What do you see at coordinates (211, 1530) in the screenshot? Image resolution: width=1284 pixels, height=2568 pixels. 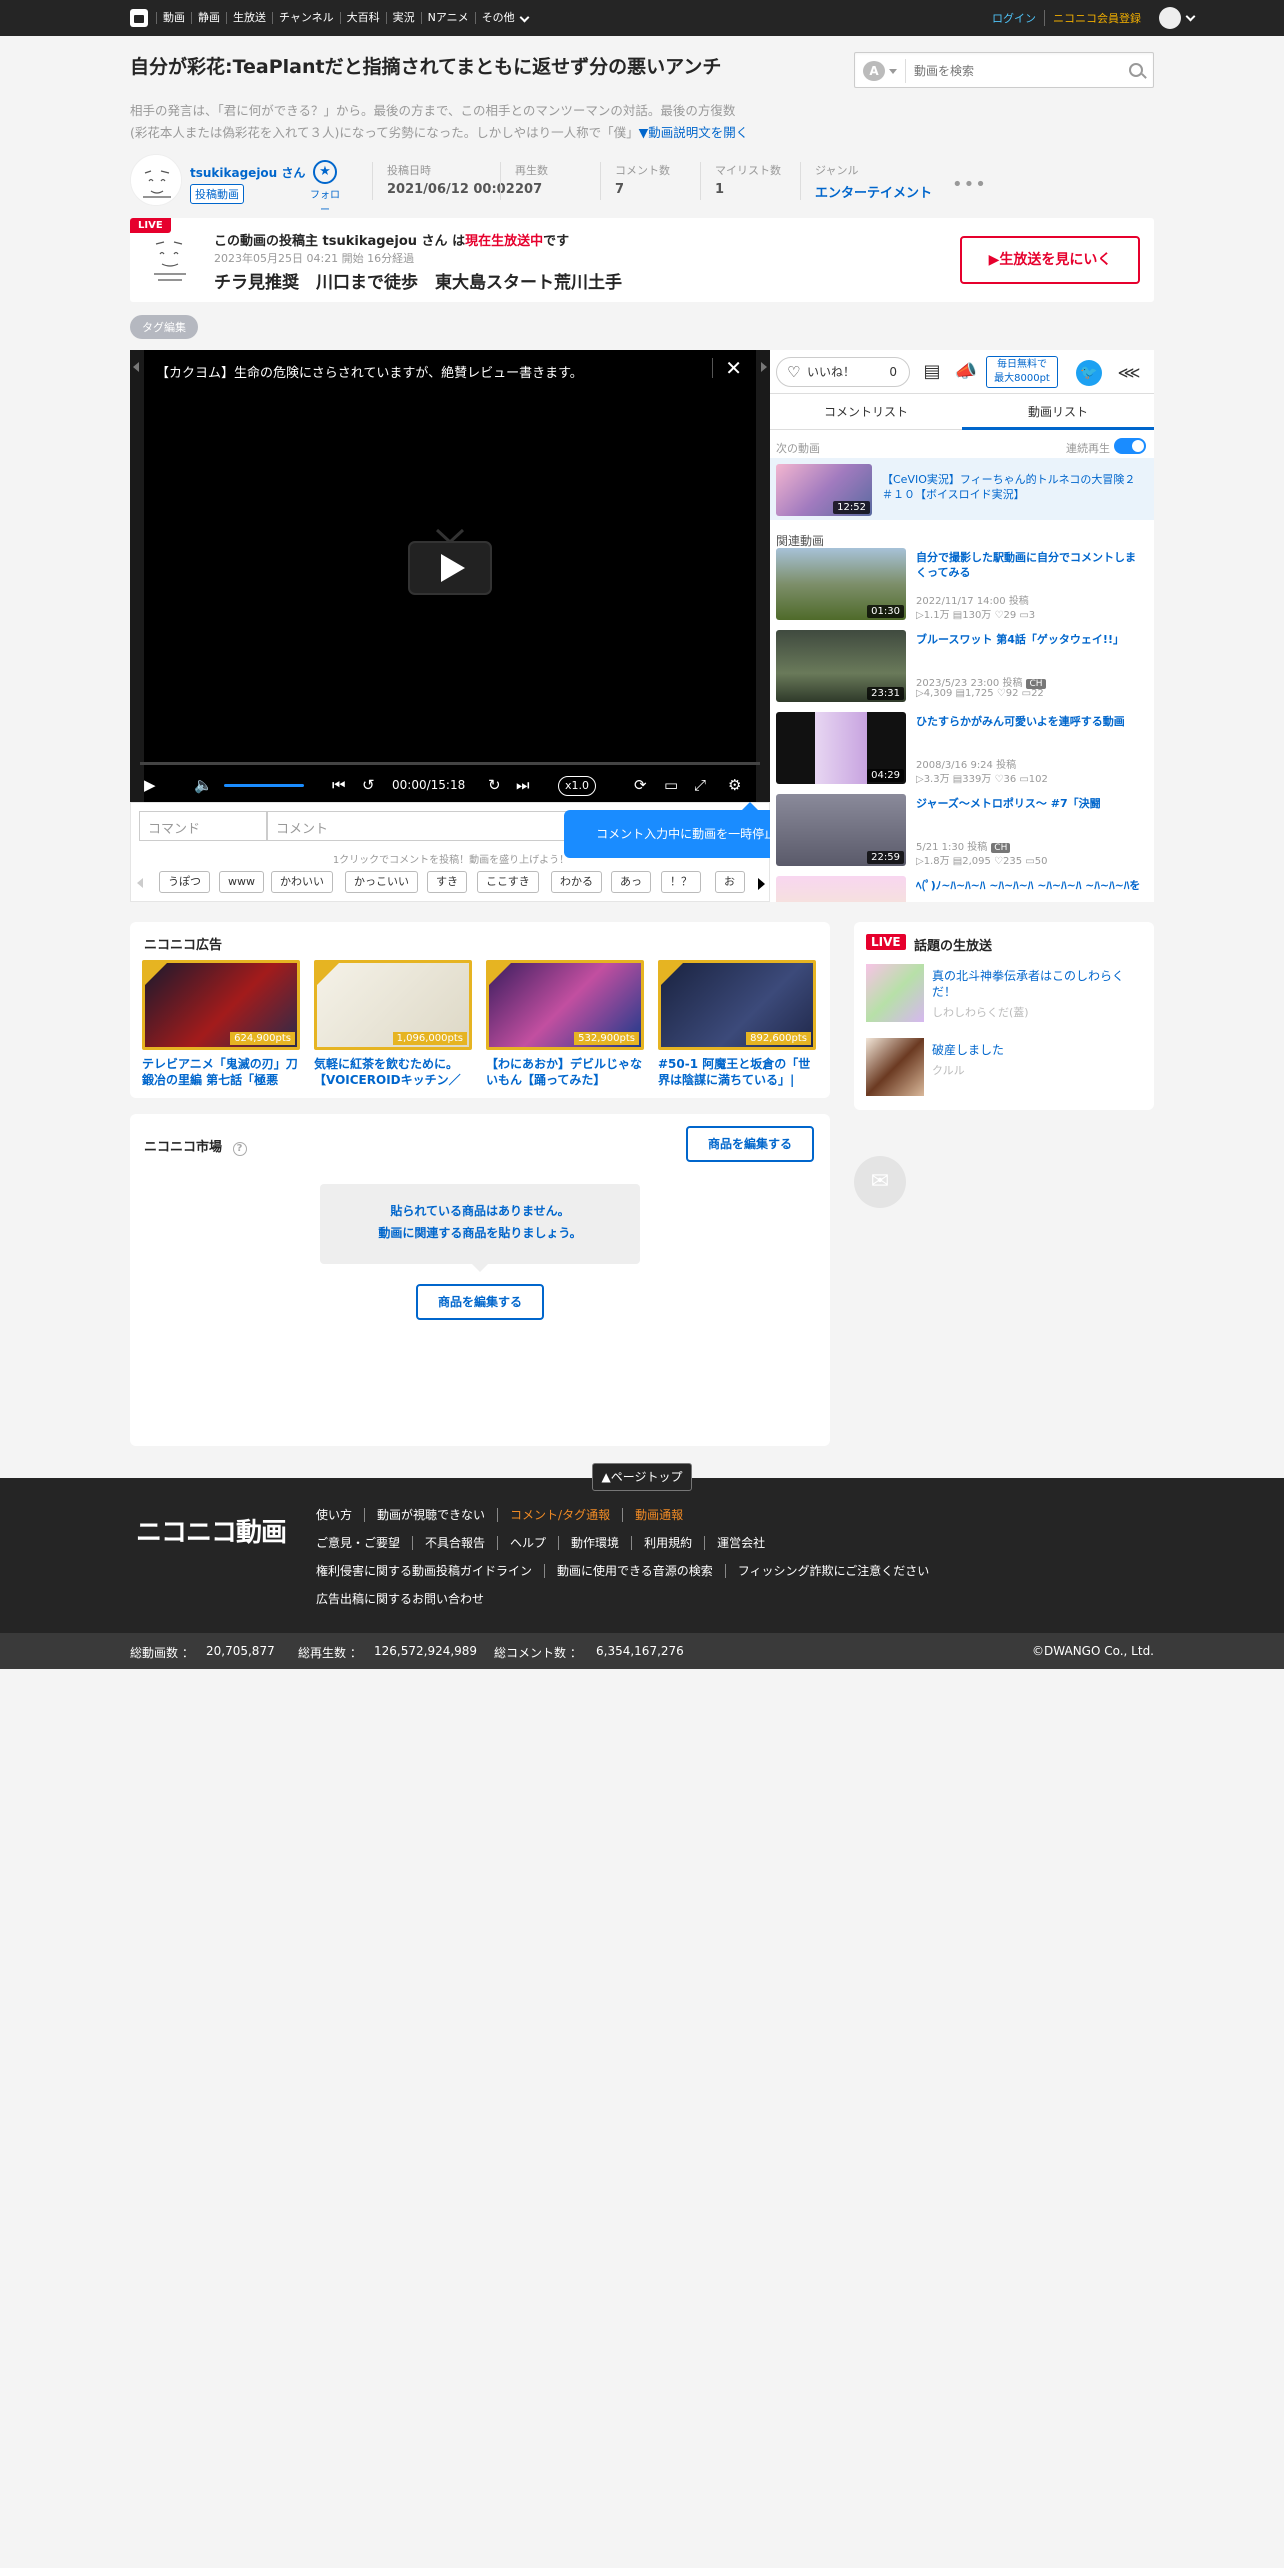 I see `footer-logo: ニコニコ動画` at bounding box center [211, 1530].